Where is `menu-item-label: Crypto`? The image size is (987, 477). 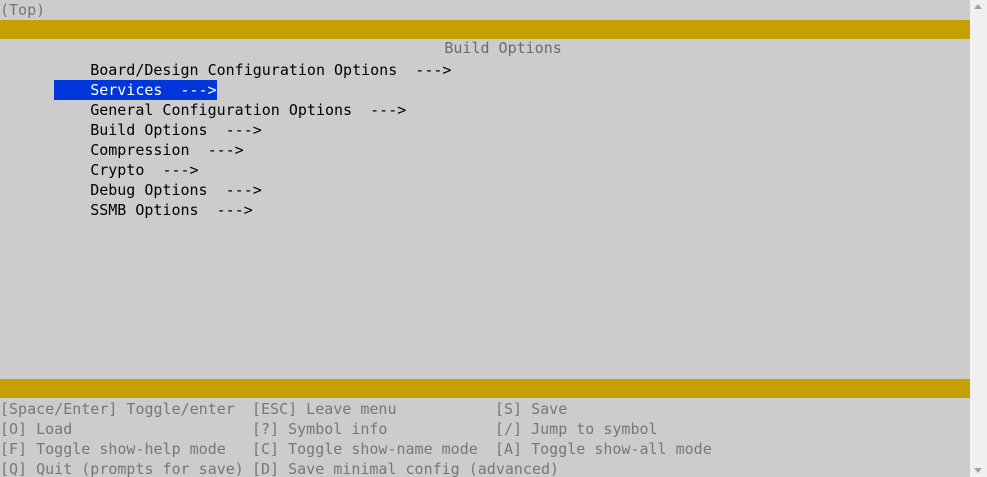 menu-item-label: Crypto is located at coordinates (117, 170).